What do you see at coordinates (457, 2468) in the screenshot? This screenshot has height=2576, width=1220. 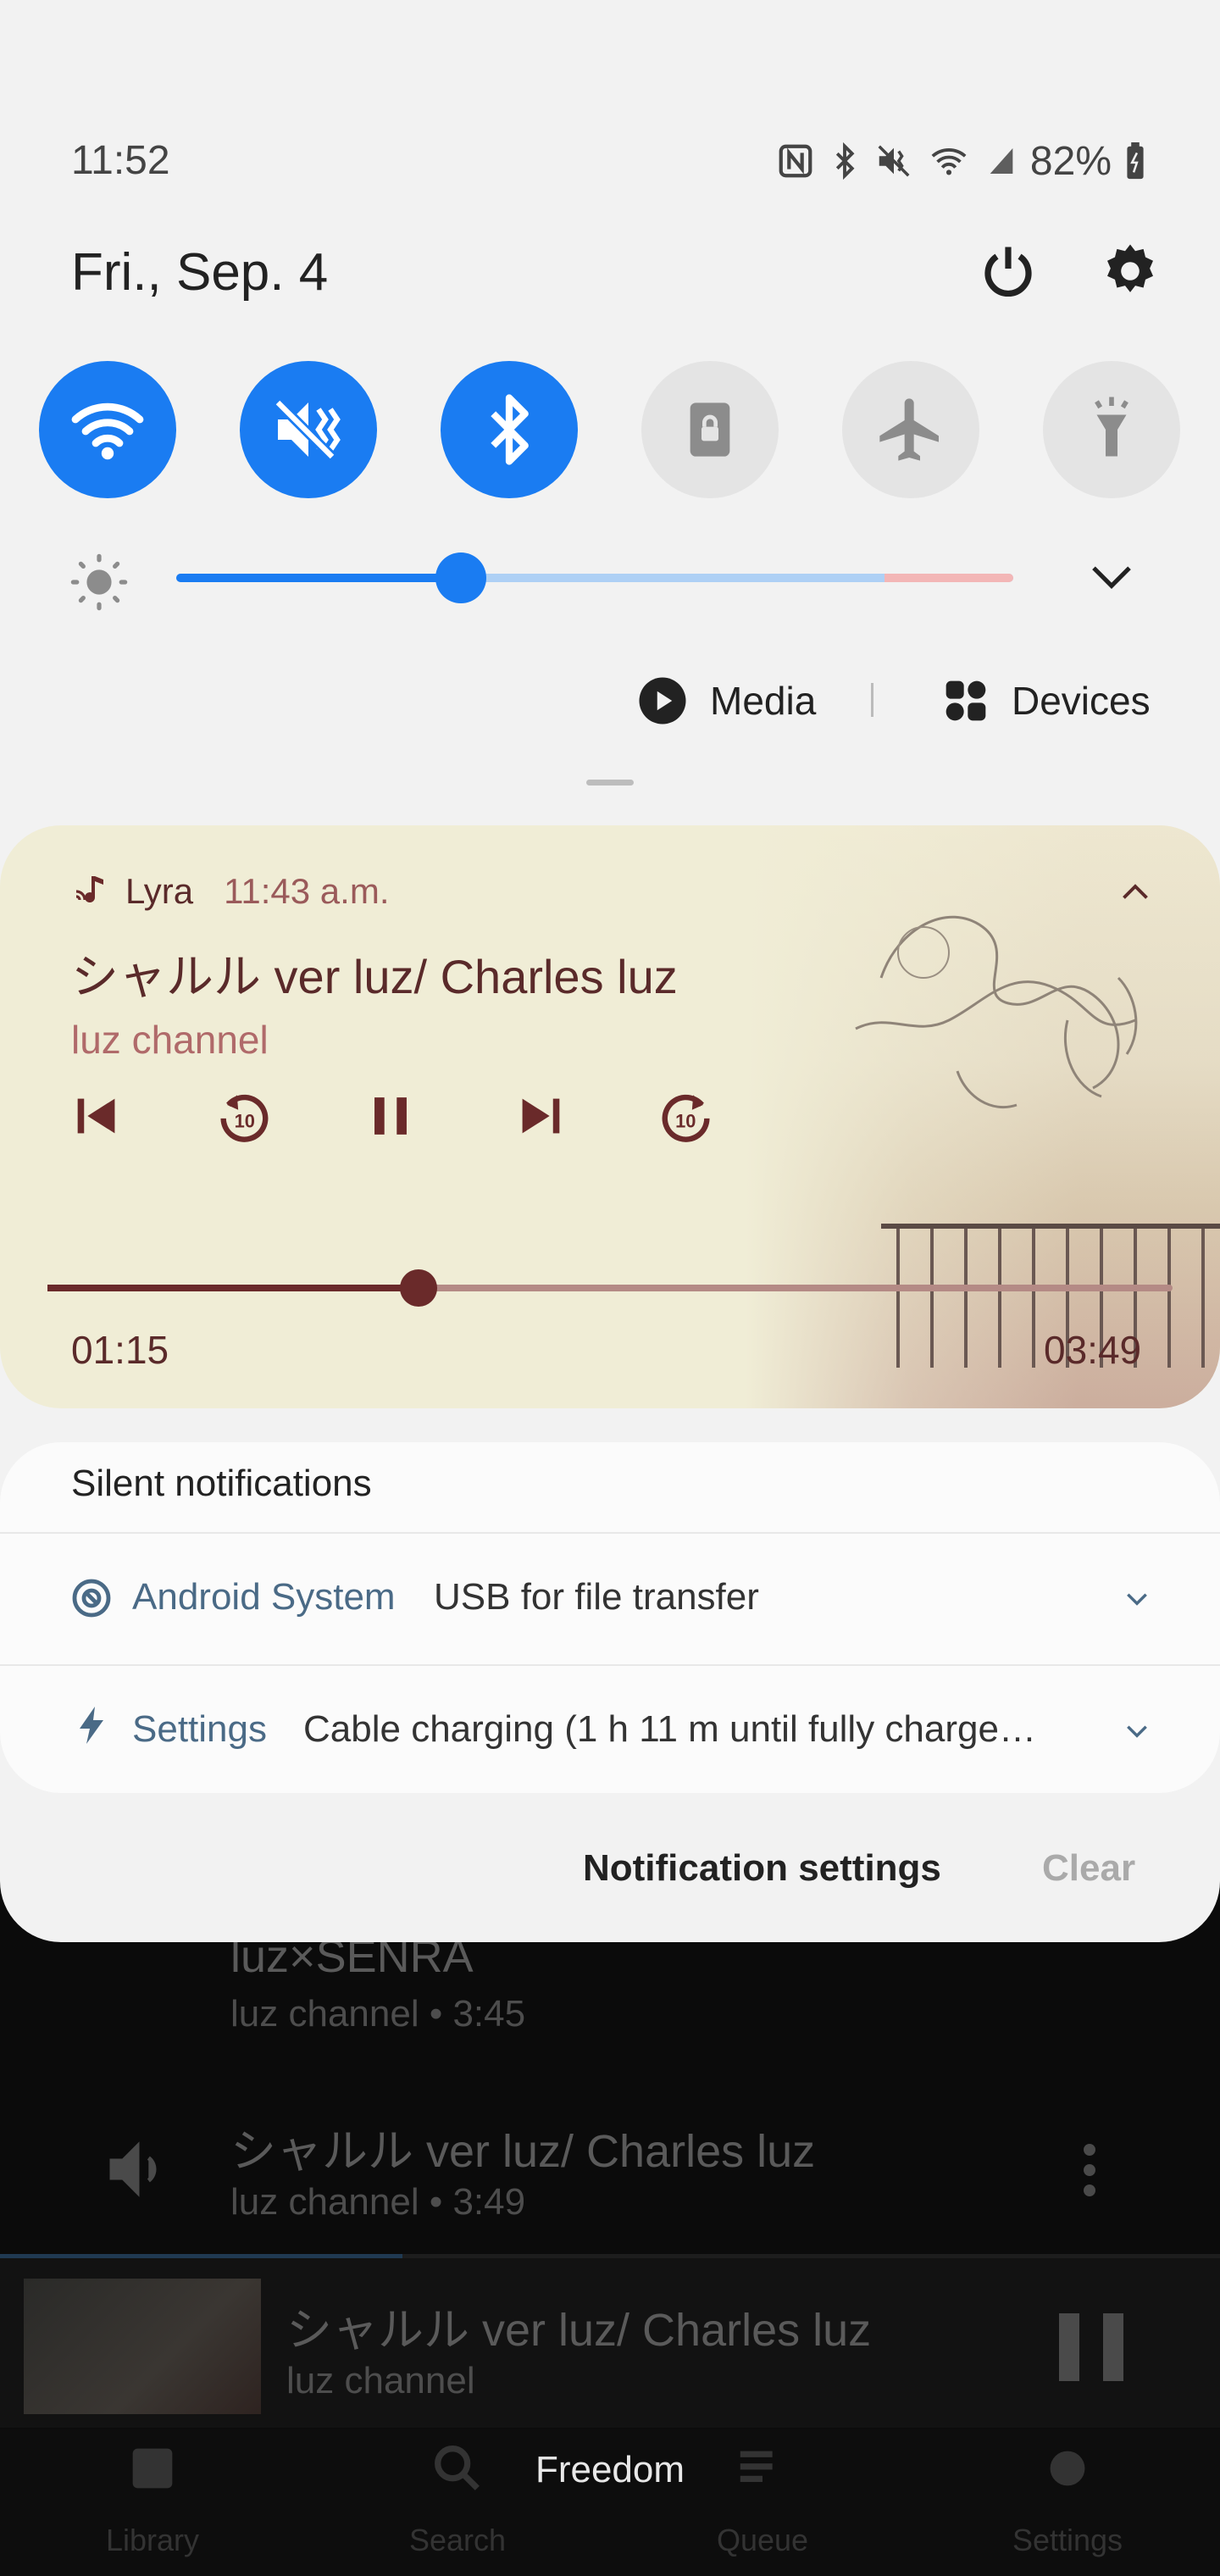 I see `search-icon` at bounding box center [457, 2468].